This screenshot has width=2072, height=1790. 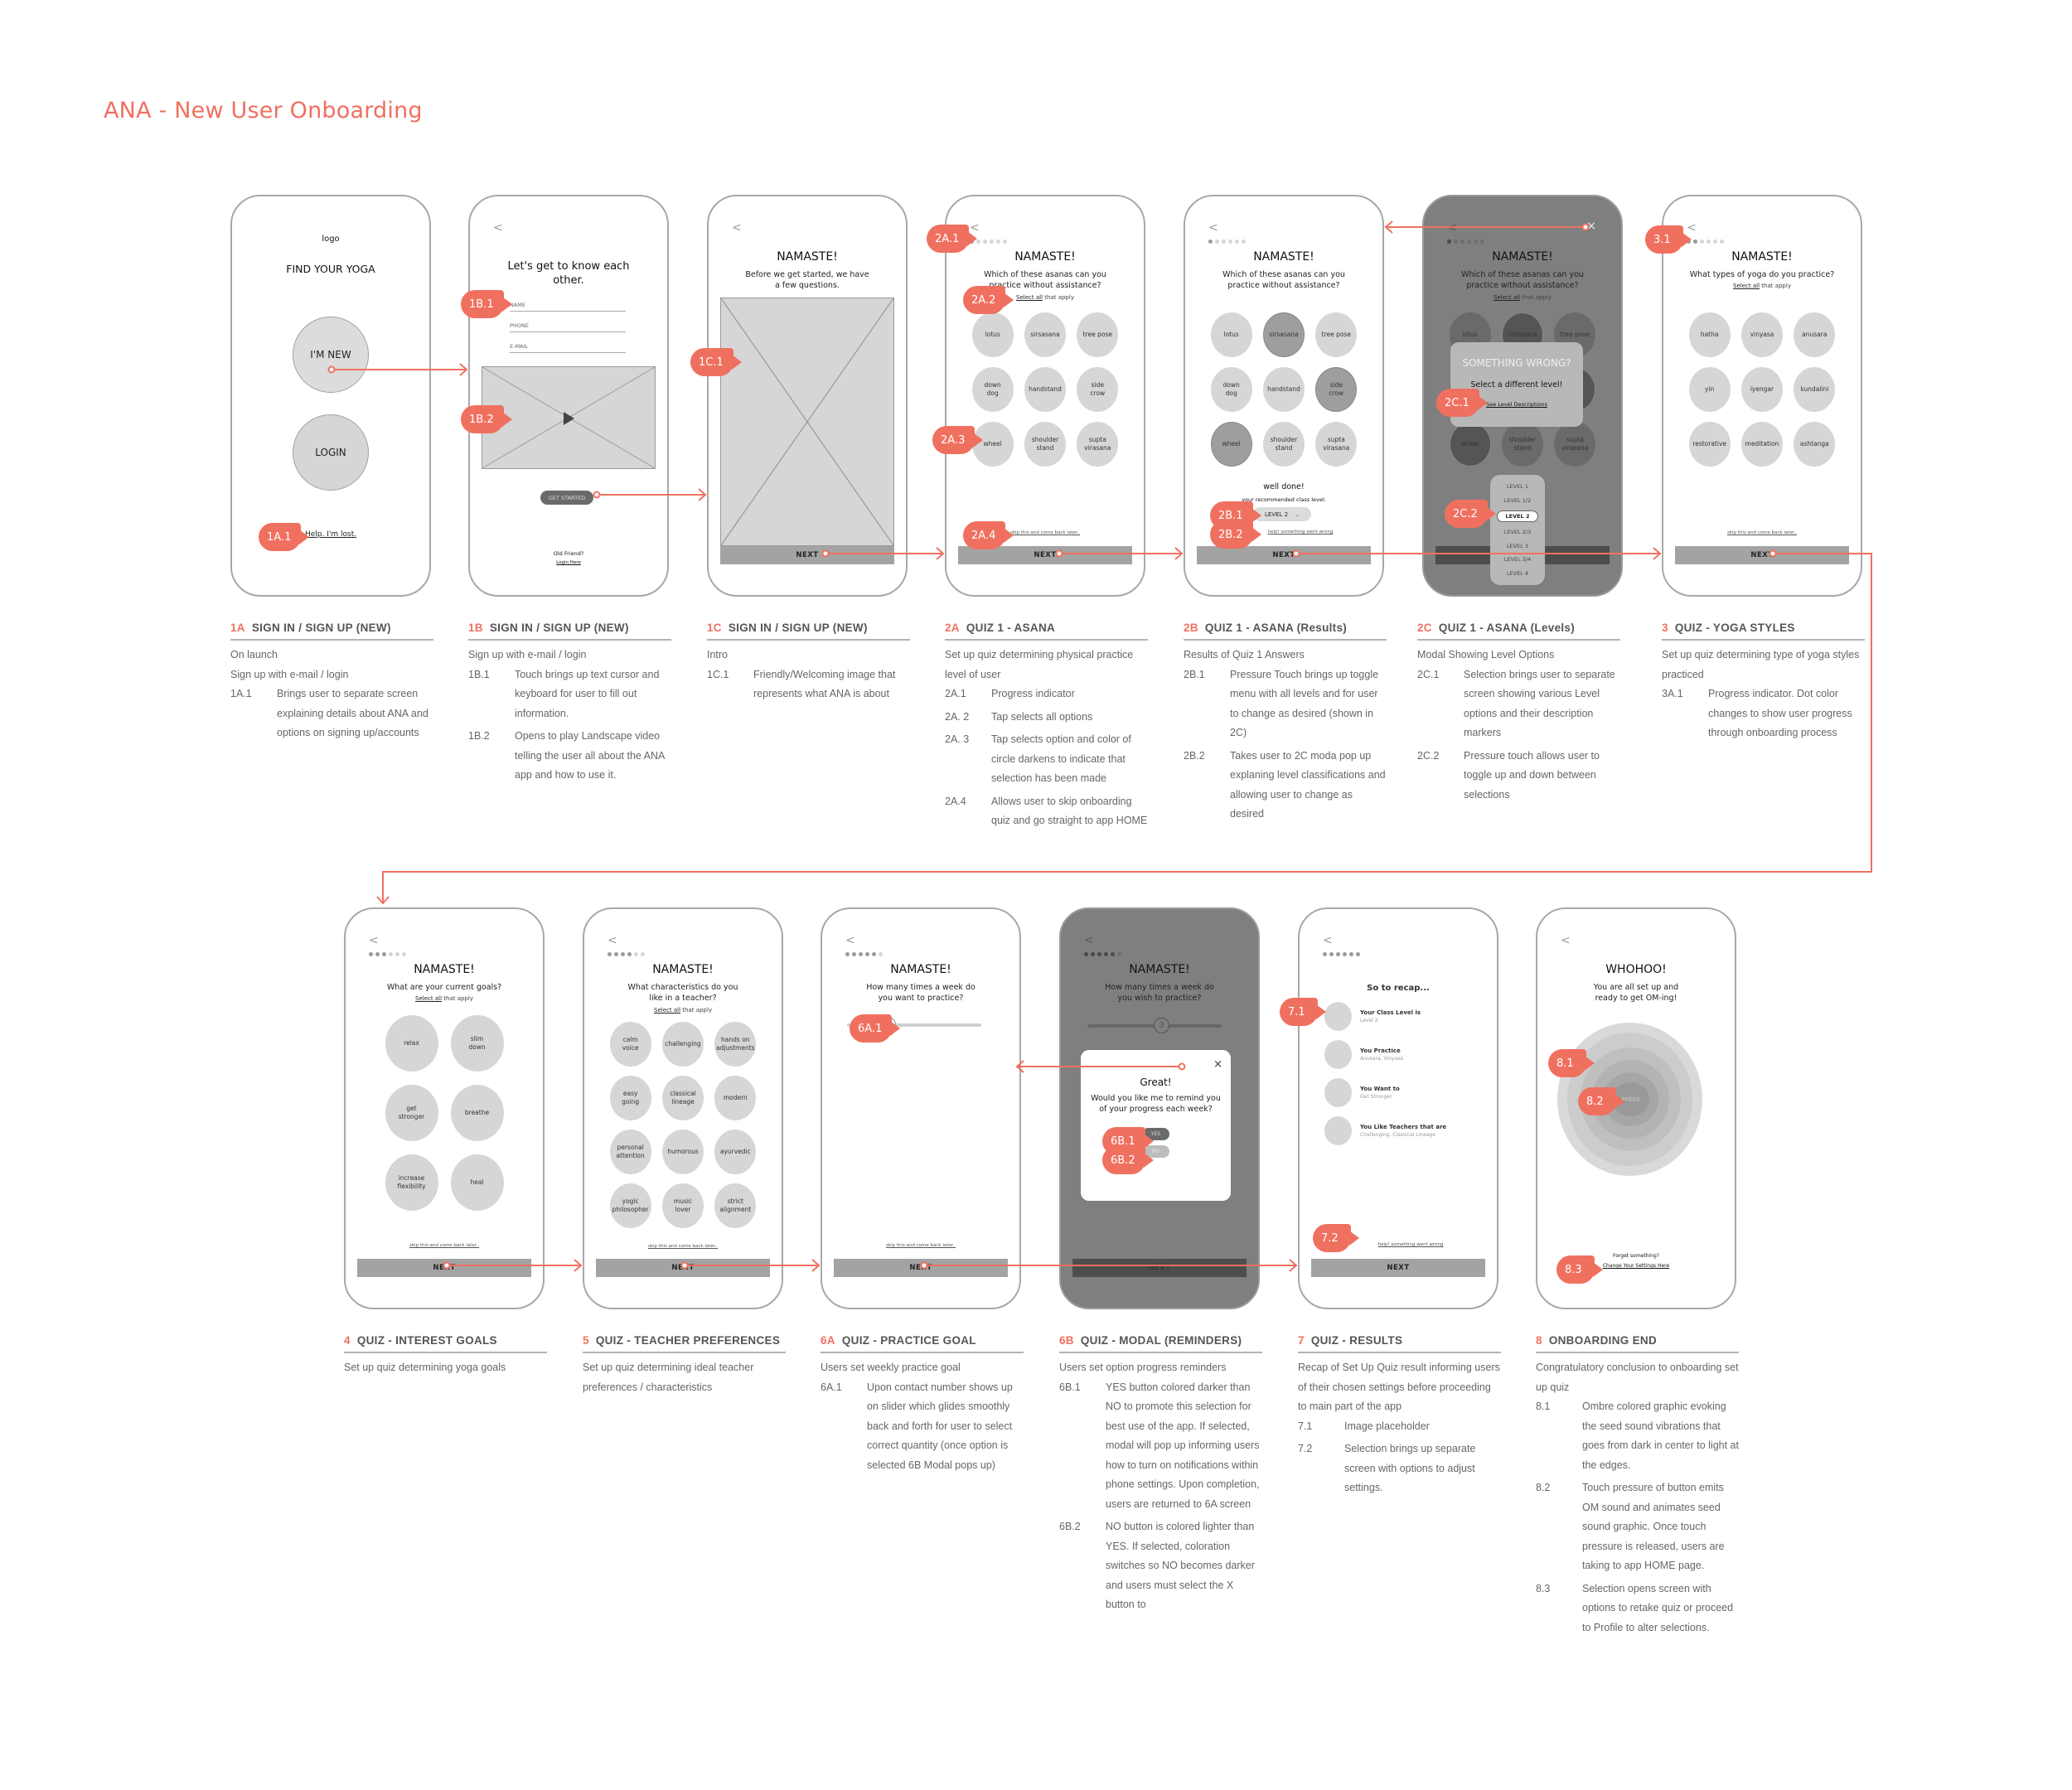 I want to click on level-option: LEVEL 4, so click(x=1517, y=573).